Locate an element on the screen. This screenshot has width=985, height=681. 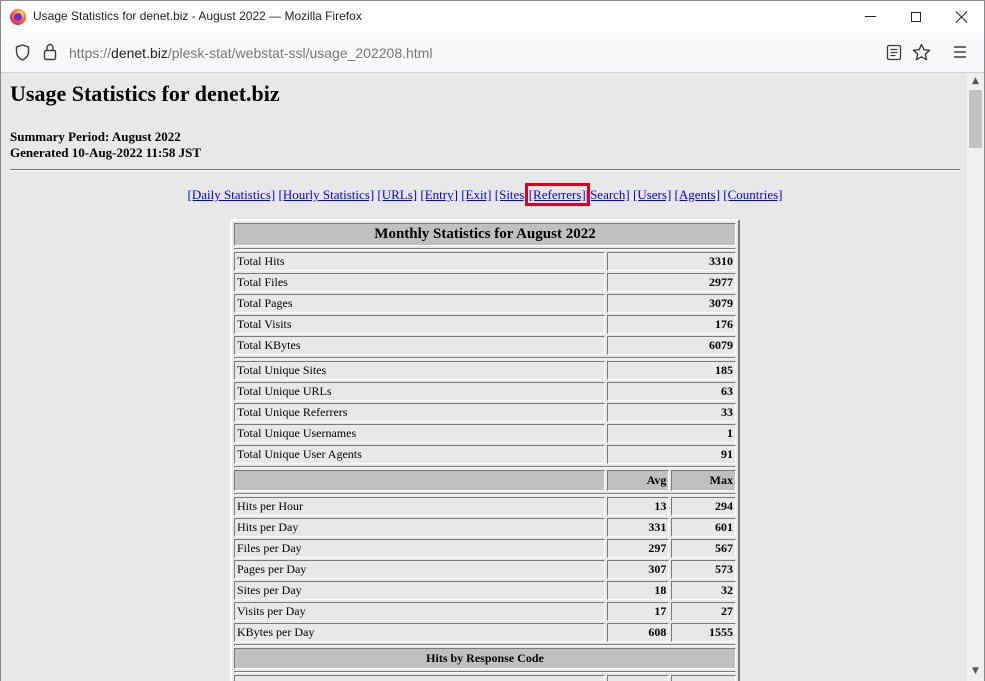
max-header: Max is located at coordinates (703, 480).